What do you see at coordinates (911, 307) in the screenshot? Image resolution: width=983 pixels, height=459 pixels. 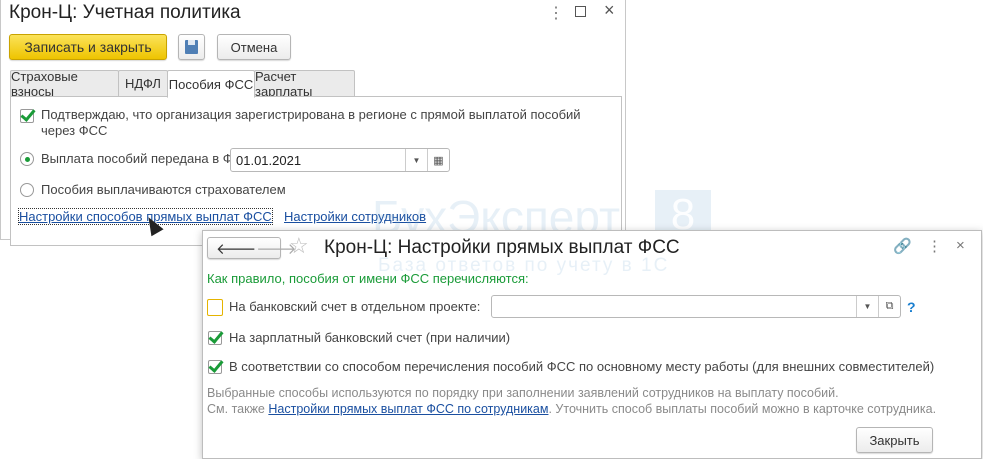 I see `help-icon: ?` at bounding box center [911, 307].